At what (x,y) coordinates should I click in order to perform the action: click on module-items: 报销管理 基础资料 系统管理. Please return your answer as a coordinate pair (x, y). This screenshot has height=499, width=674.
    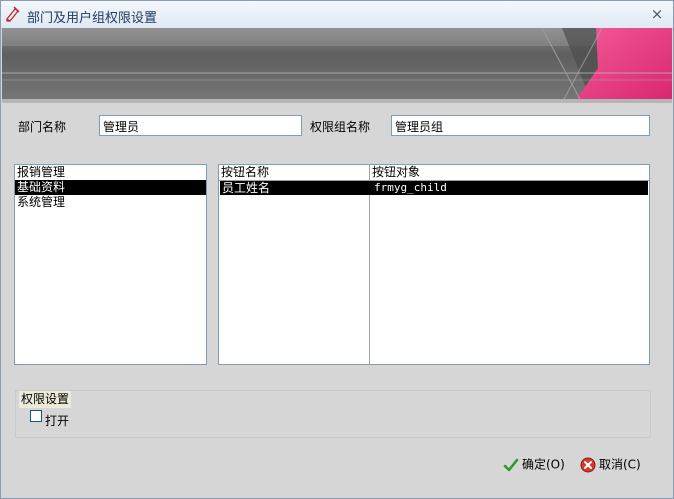
    Looking at the image, I should click on (110, 187).